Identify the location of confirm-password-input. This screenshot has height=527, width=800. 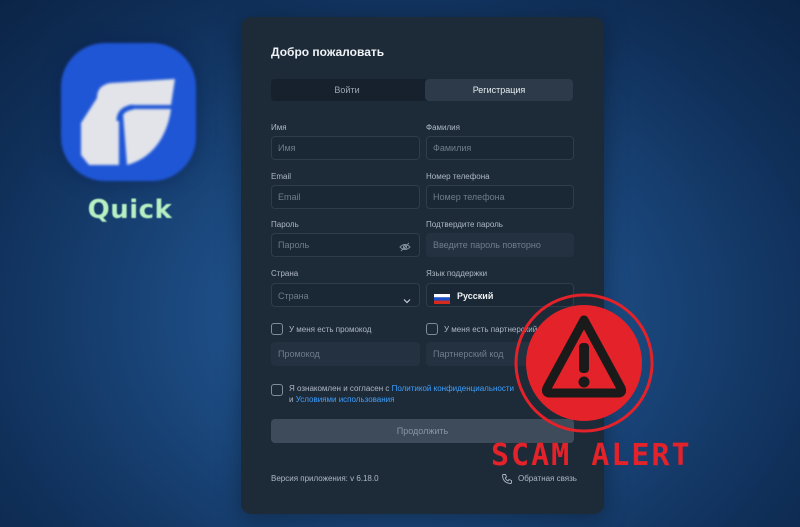
(500, 245).